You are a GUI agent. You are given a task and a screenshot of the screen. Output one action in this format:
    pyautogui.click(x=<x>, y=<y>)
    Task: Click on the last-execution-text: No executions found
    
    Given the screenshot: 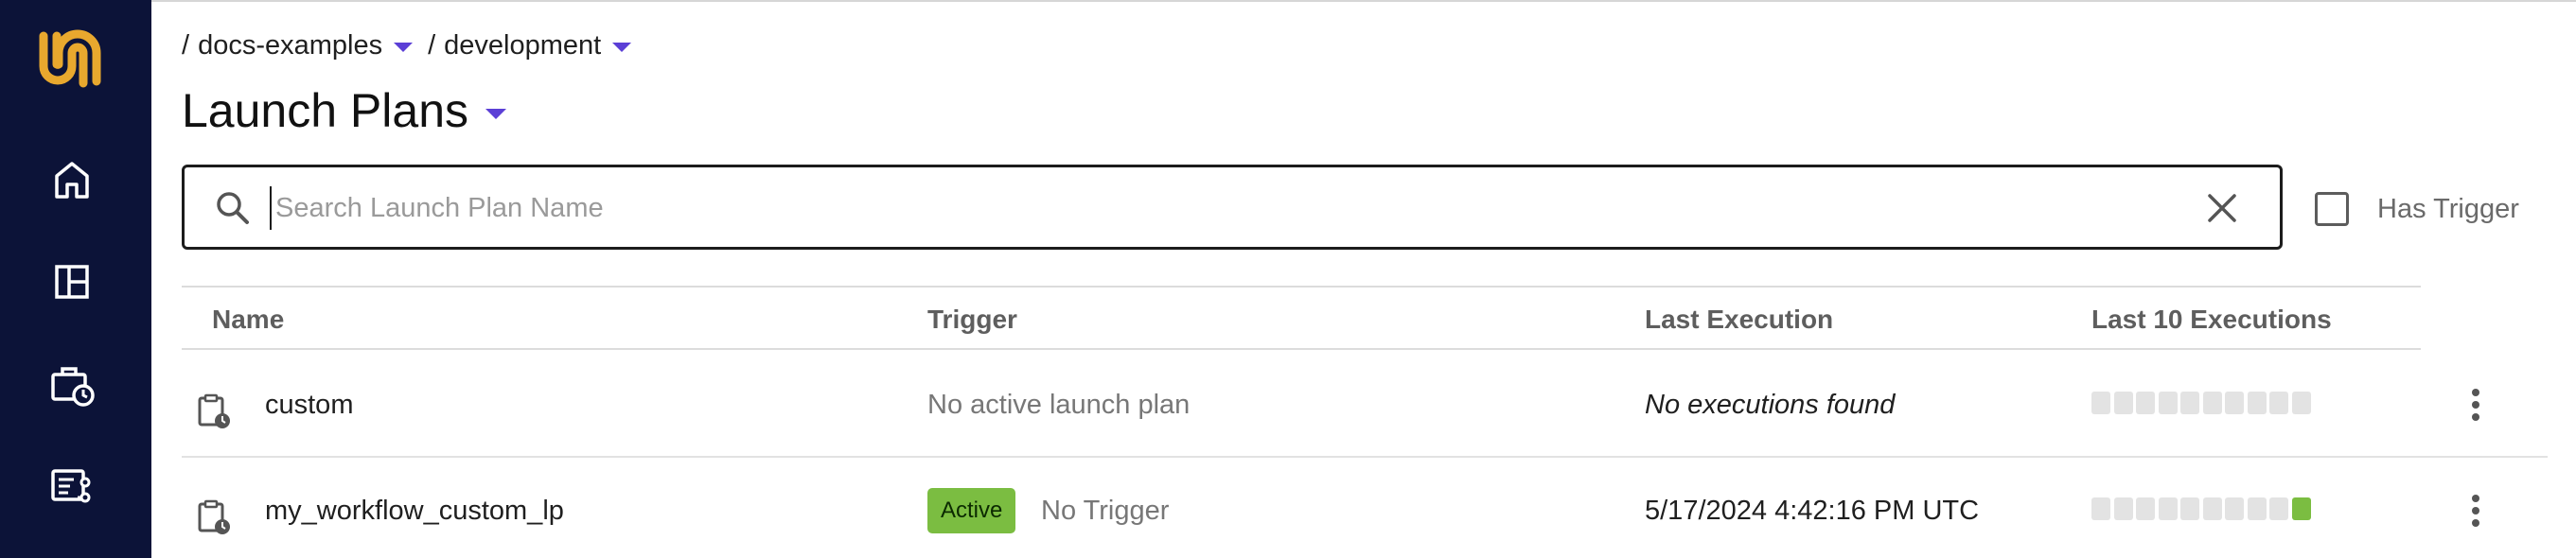 What is the action you would take?
    pyautogui.click(x=1770, y=405)
    